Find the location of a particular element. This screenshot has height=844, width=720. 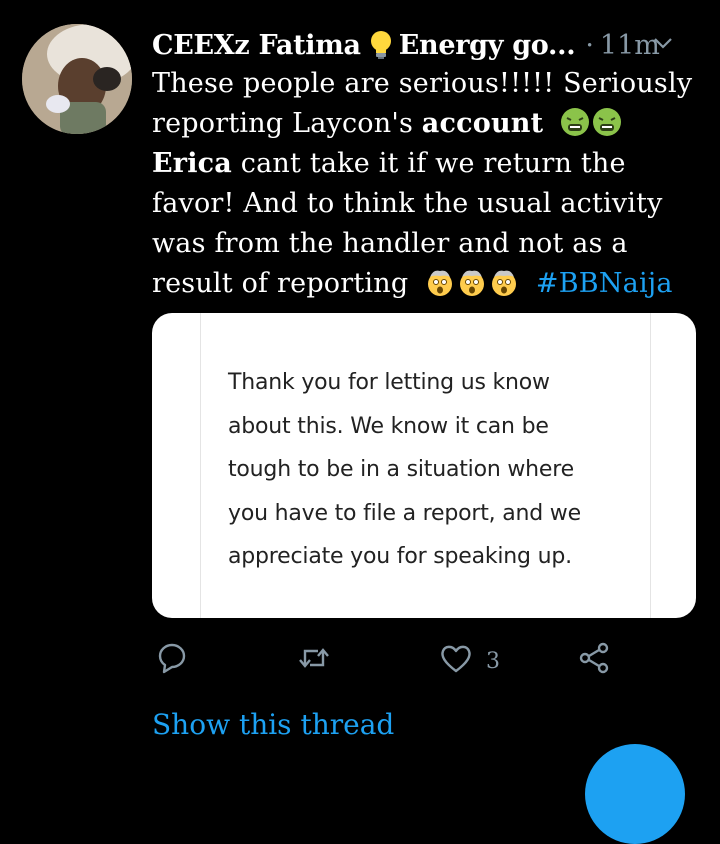

tweet-line: reporting Laycon's account is located at coordinates (426, 124).